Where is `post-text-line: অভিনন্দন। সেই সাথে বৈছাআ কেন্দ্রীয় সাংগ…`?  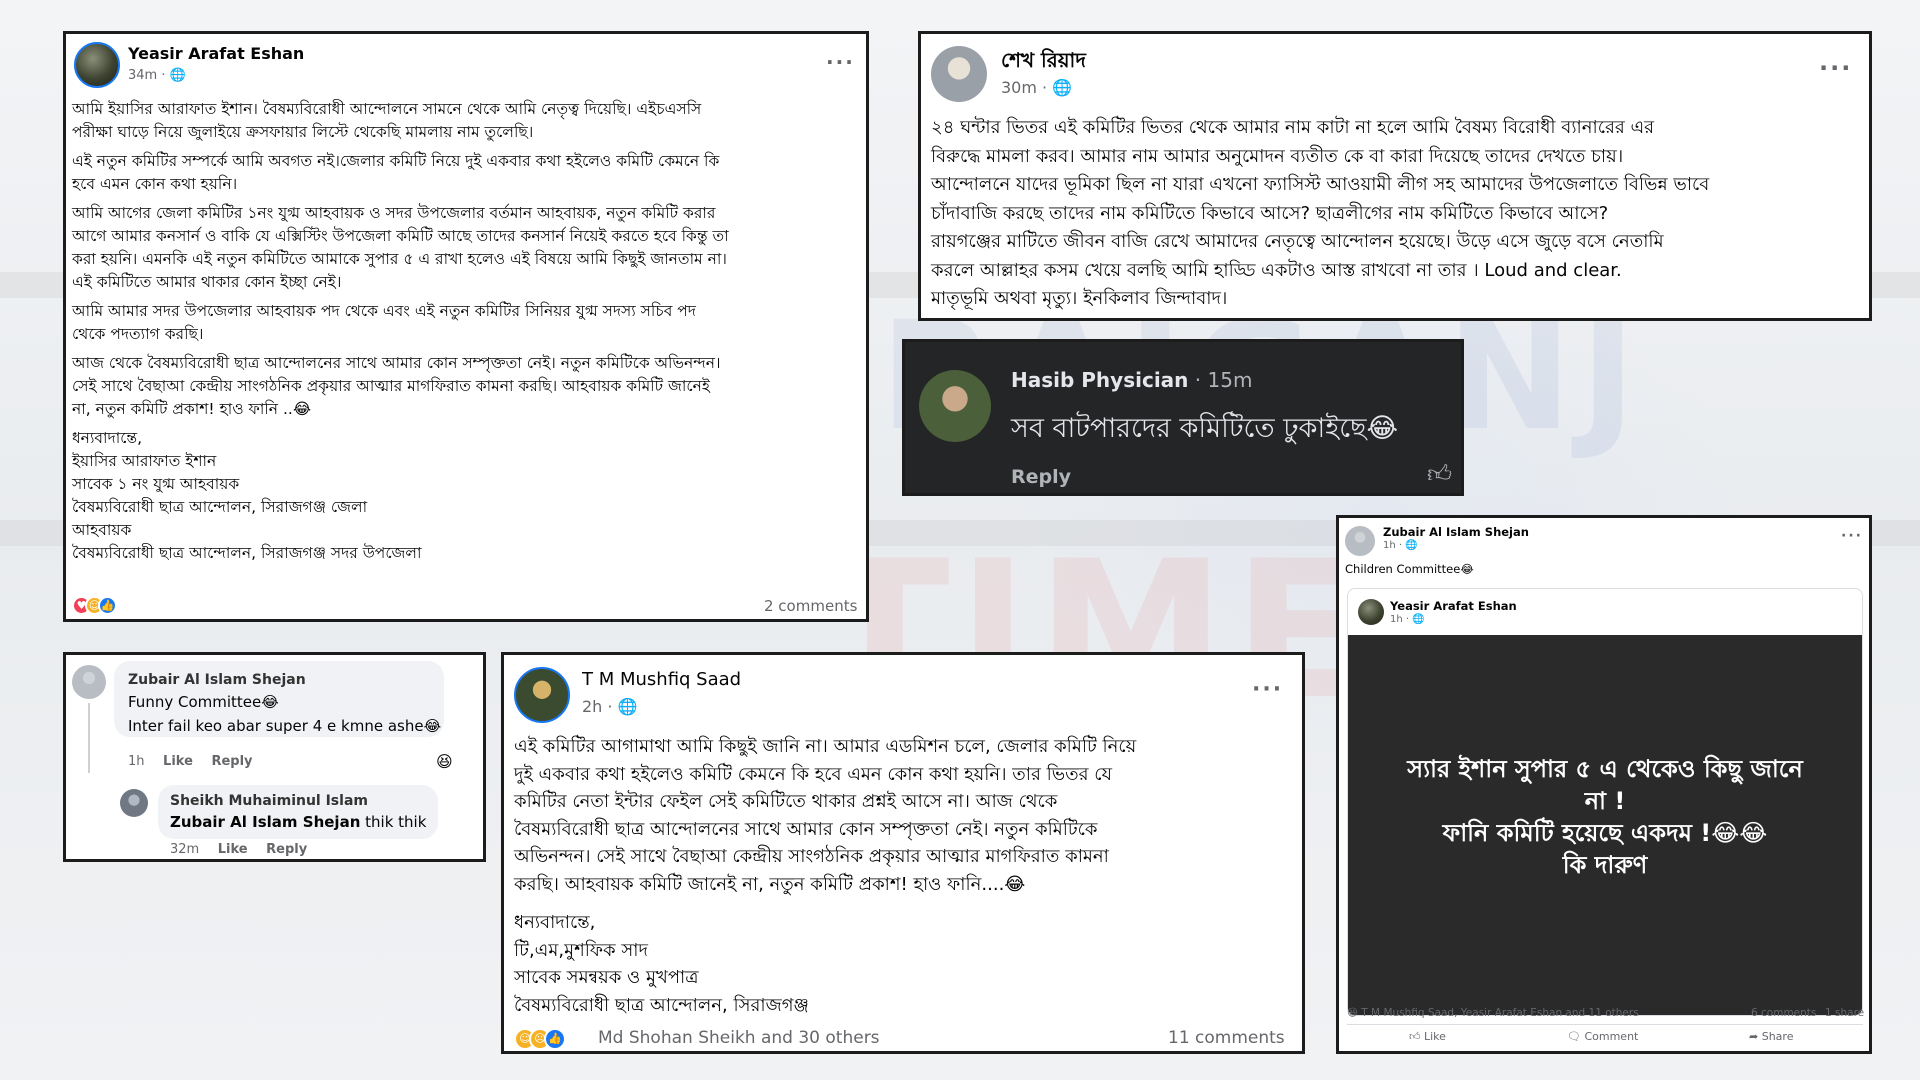
post-text-line: অভিনন্দন। সেই সাথে বৈছাআ কেন্দ্রীয় সাংগ… is located at coordinates (811, 856).